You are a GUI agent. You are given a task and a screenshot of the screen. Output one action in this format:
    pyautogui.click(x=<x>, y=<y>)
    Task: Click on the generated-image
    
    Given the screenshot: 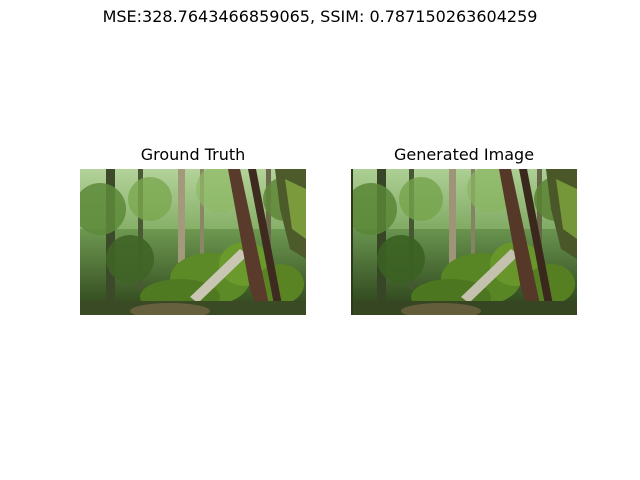 What is the action you would take?
    pyautogui.click(x=464, y=242)
    